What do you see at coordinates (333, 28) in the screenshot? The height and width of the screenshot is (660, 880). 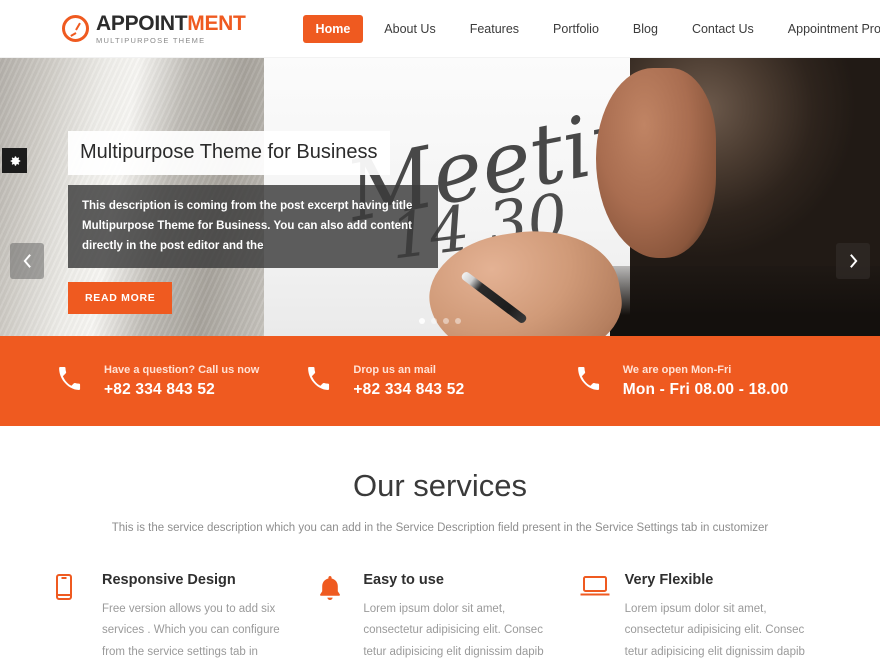 I see `nav-item-home: Home` at bounding box center [333, 28].